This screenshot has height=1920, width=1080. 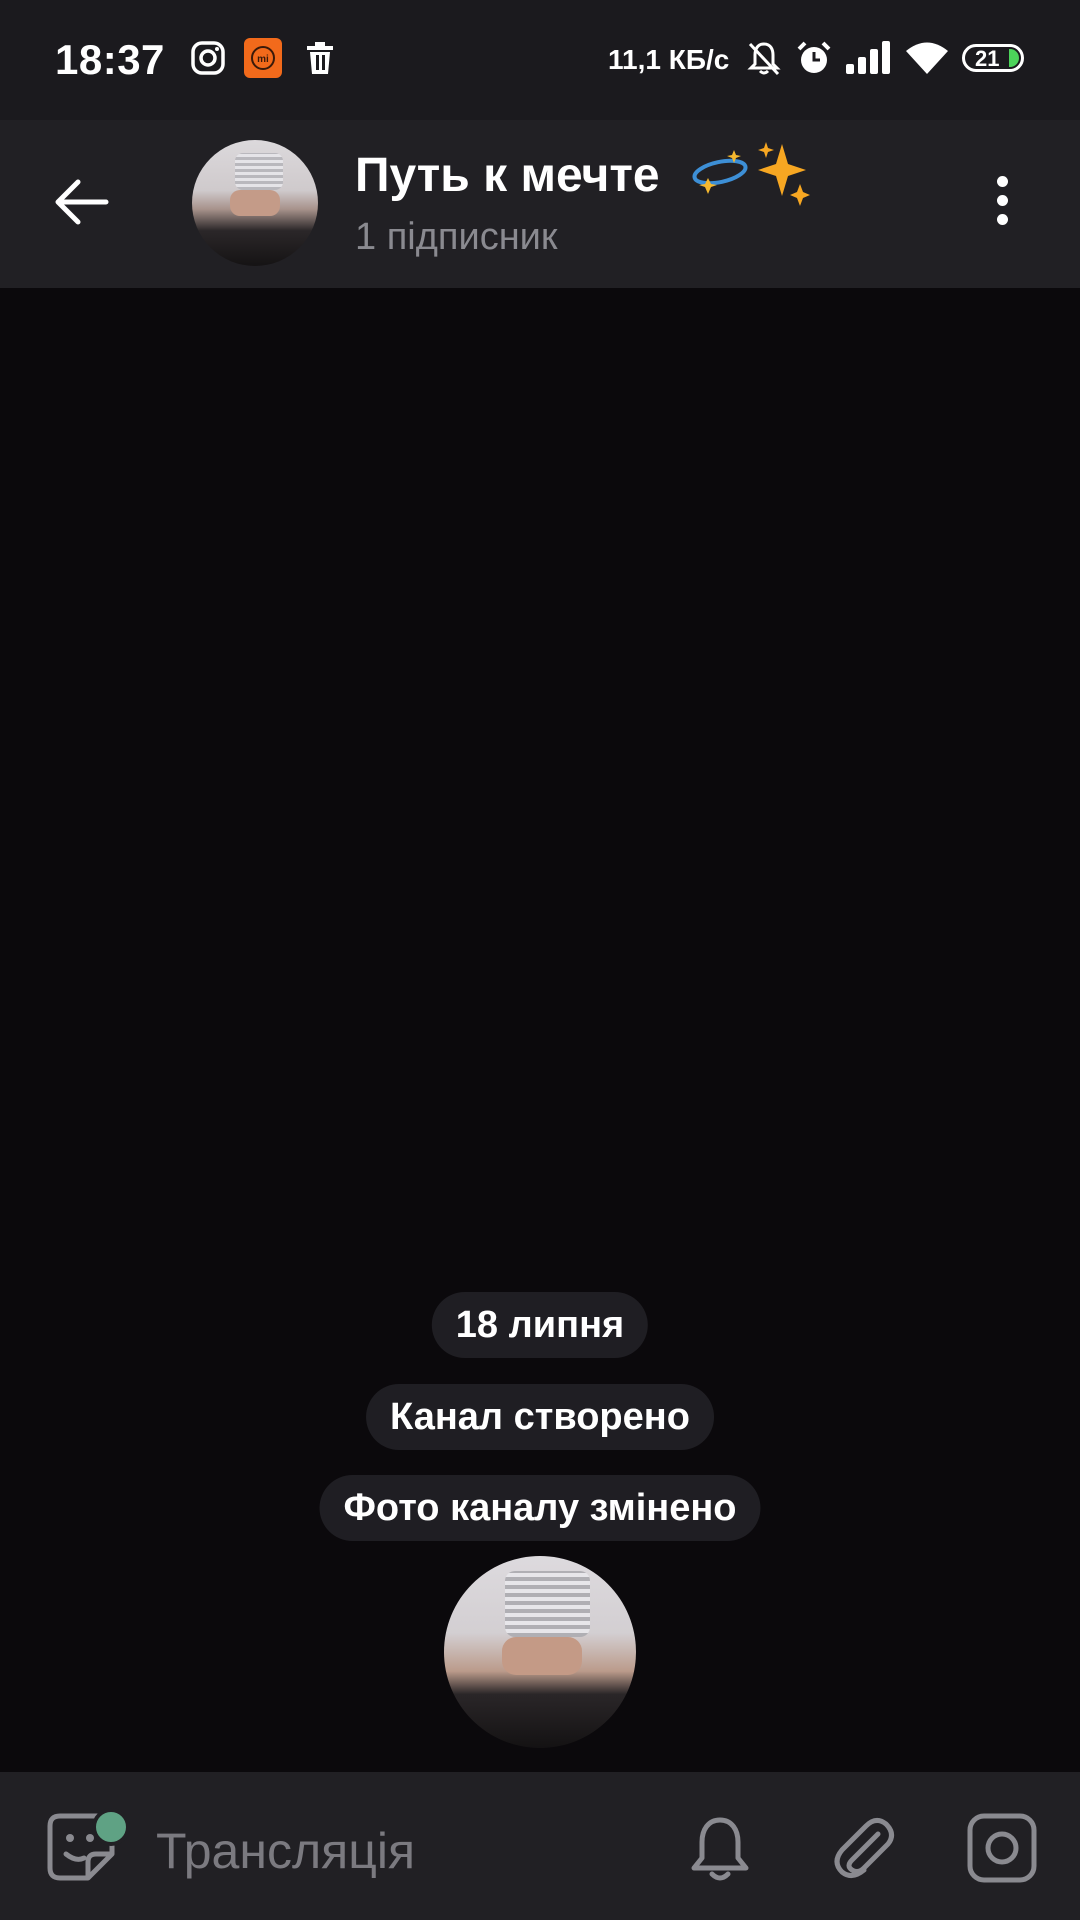 I want to click on network-speed: 11,1 КБ/с, so click(x=669, y=59).